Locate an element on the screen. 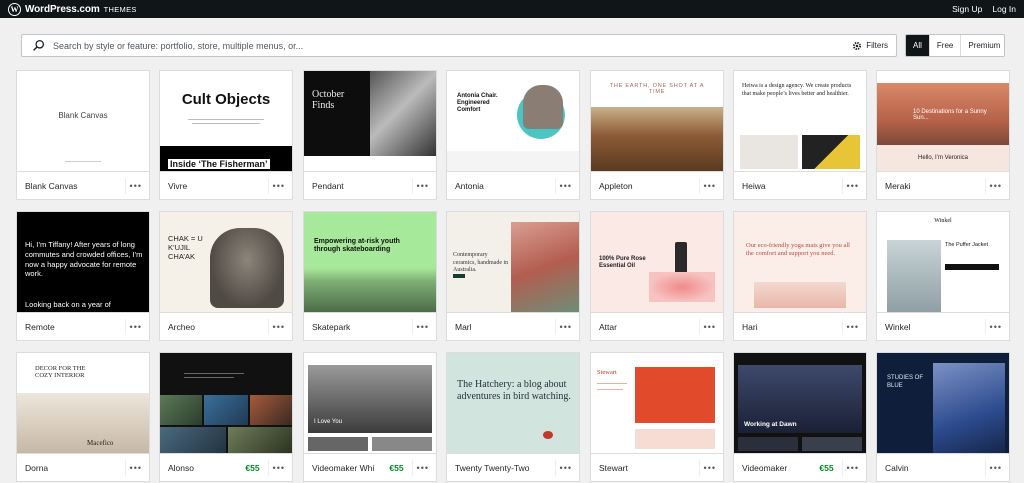 Image resolution: width=1024 pixels, height=483 pixels. theme-thumbnail: DECOR FOR THE COZY INTERIOR Macefico is located at coordinates (83, 403).